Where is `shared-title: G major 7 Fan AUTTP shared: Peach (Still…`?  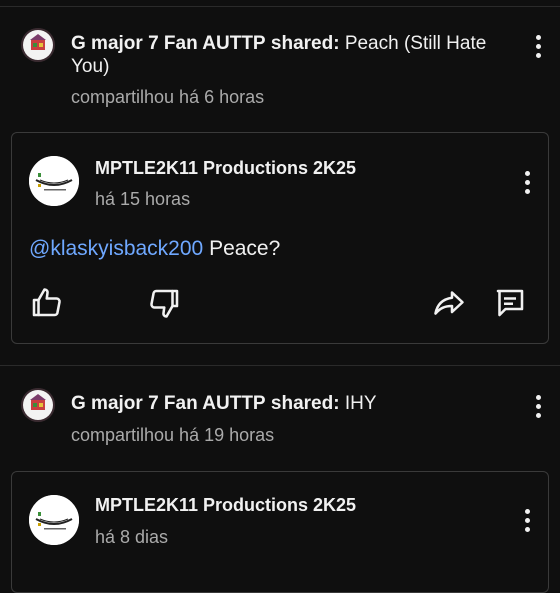
shared-title: G major 7 Fan AUTTP shared: Peach (Still… is located at coordinates (281, 55).